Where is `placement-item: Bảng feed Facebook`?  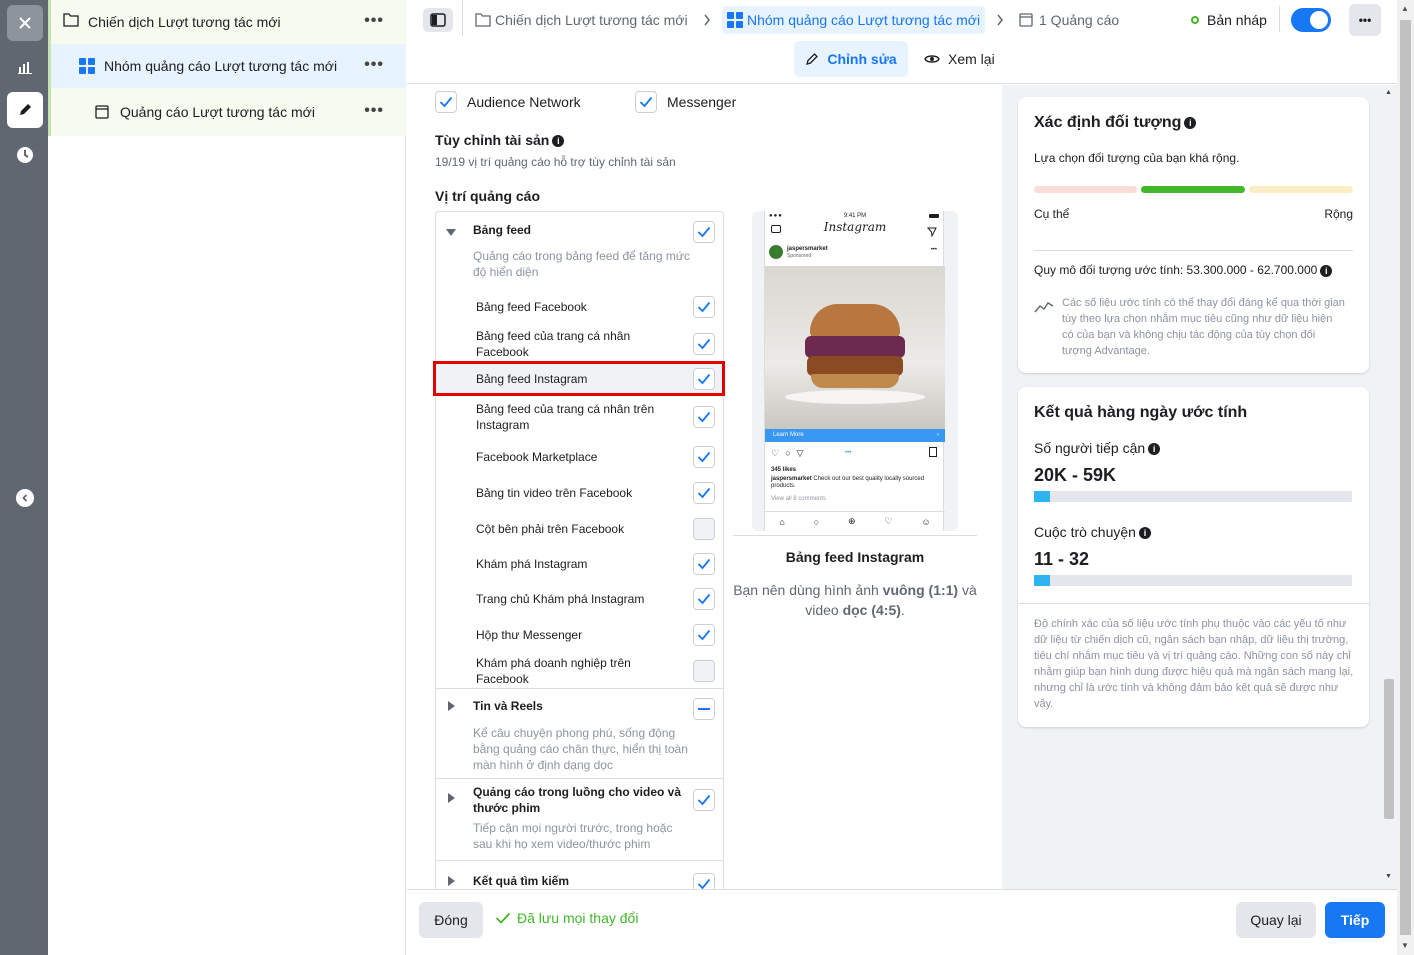 placement-item: Bảng feed Facebook is located at coordinates (579, 307).